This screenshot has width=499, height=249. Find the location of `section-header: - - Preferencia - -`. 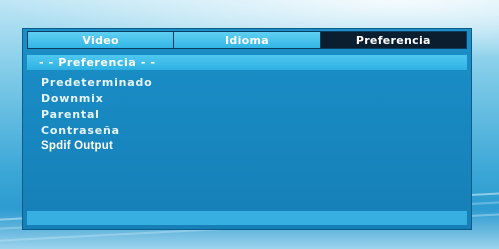

section-header: - - Preferencia - - is located at coordinates (247, 62).